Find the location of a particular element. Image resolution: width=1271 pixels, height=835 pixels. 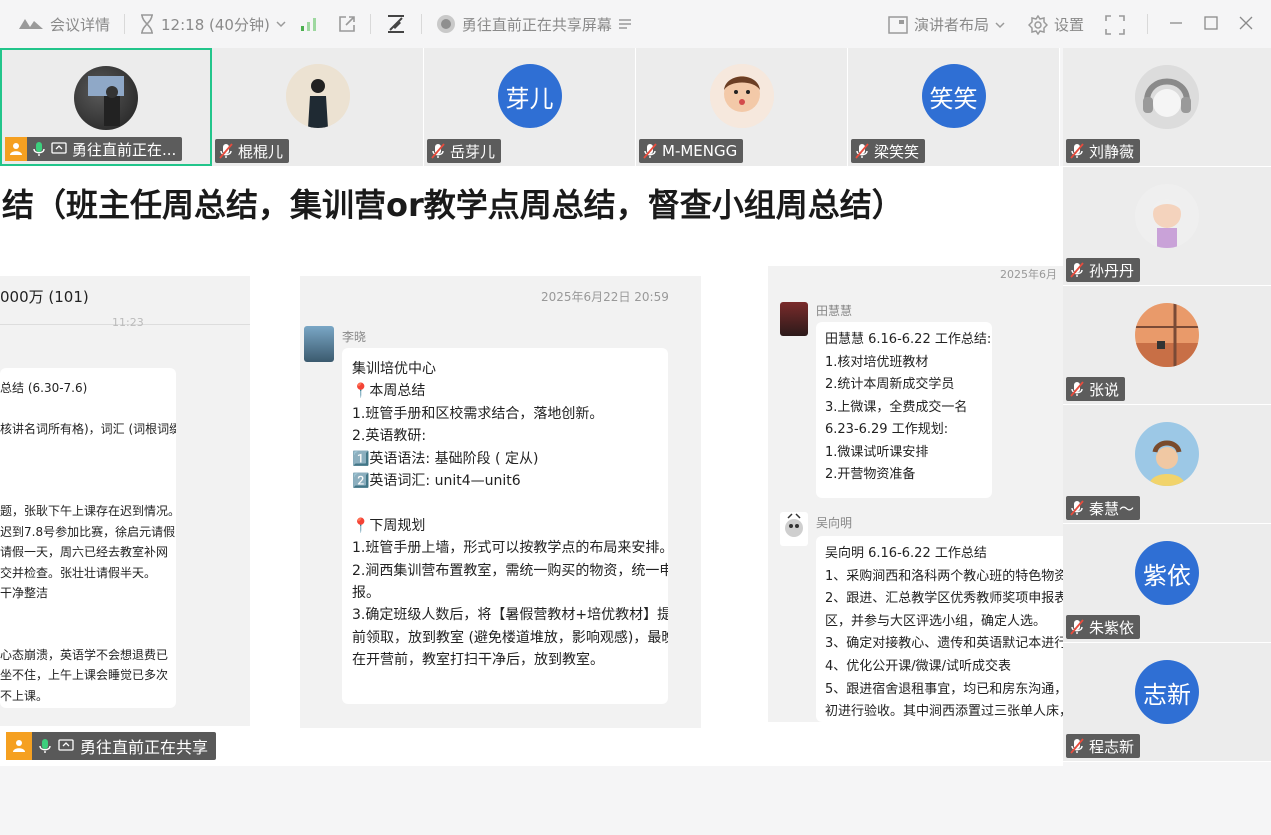

participant-strip: 勇往直前正在... 棍棍儿 芽儿 岳芽儿 M-MENGG 笑笑 梁笑笑 is located at coordinates (530, 107).